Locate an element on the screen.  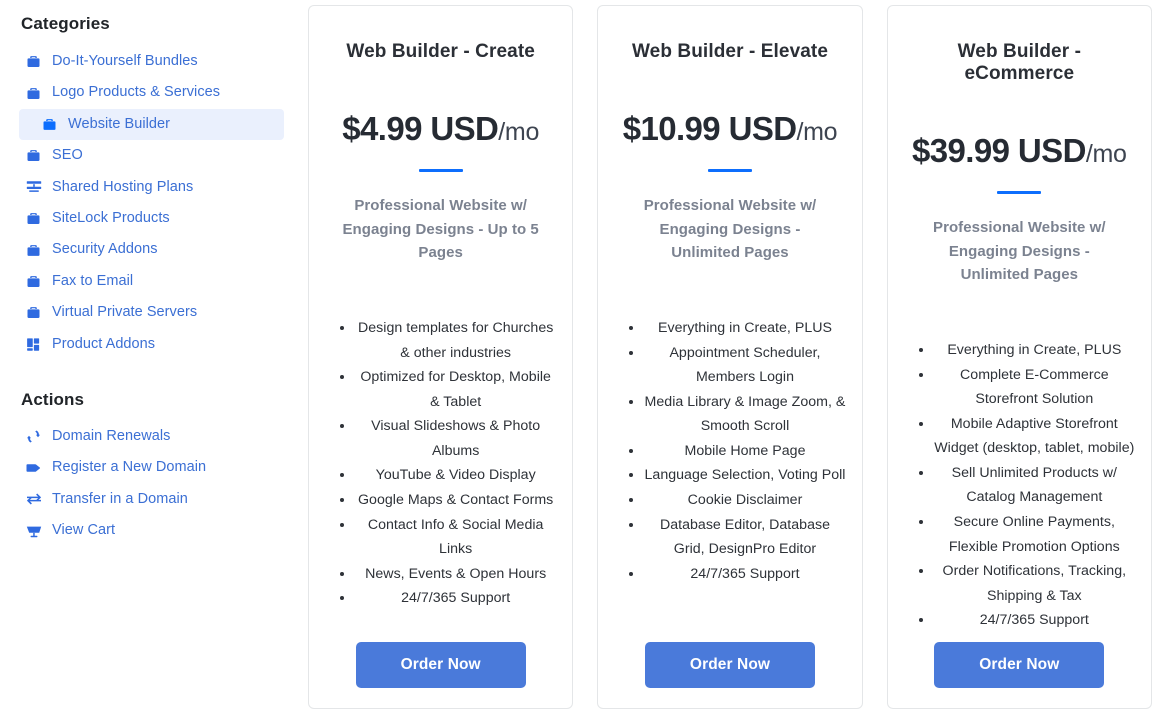
price-amount: $4.99 USD is located at coordinates (420, 128).